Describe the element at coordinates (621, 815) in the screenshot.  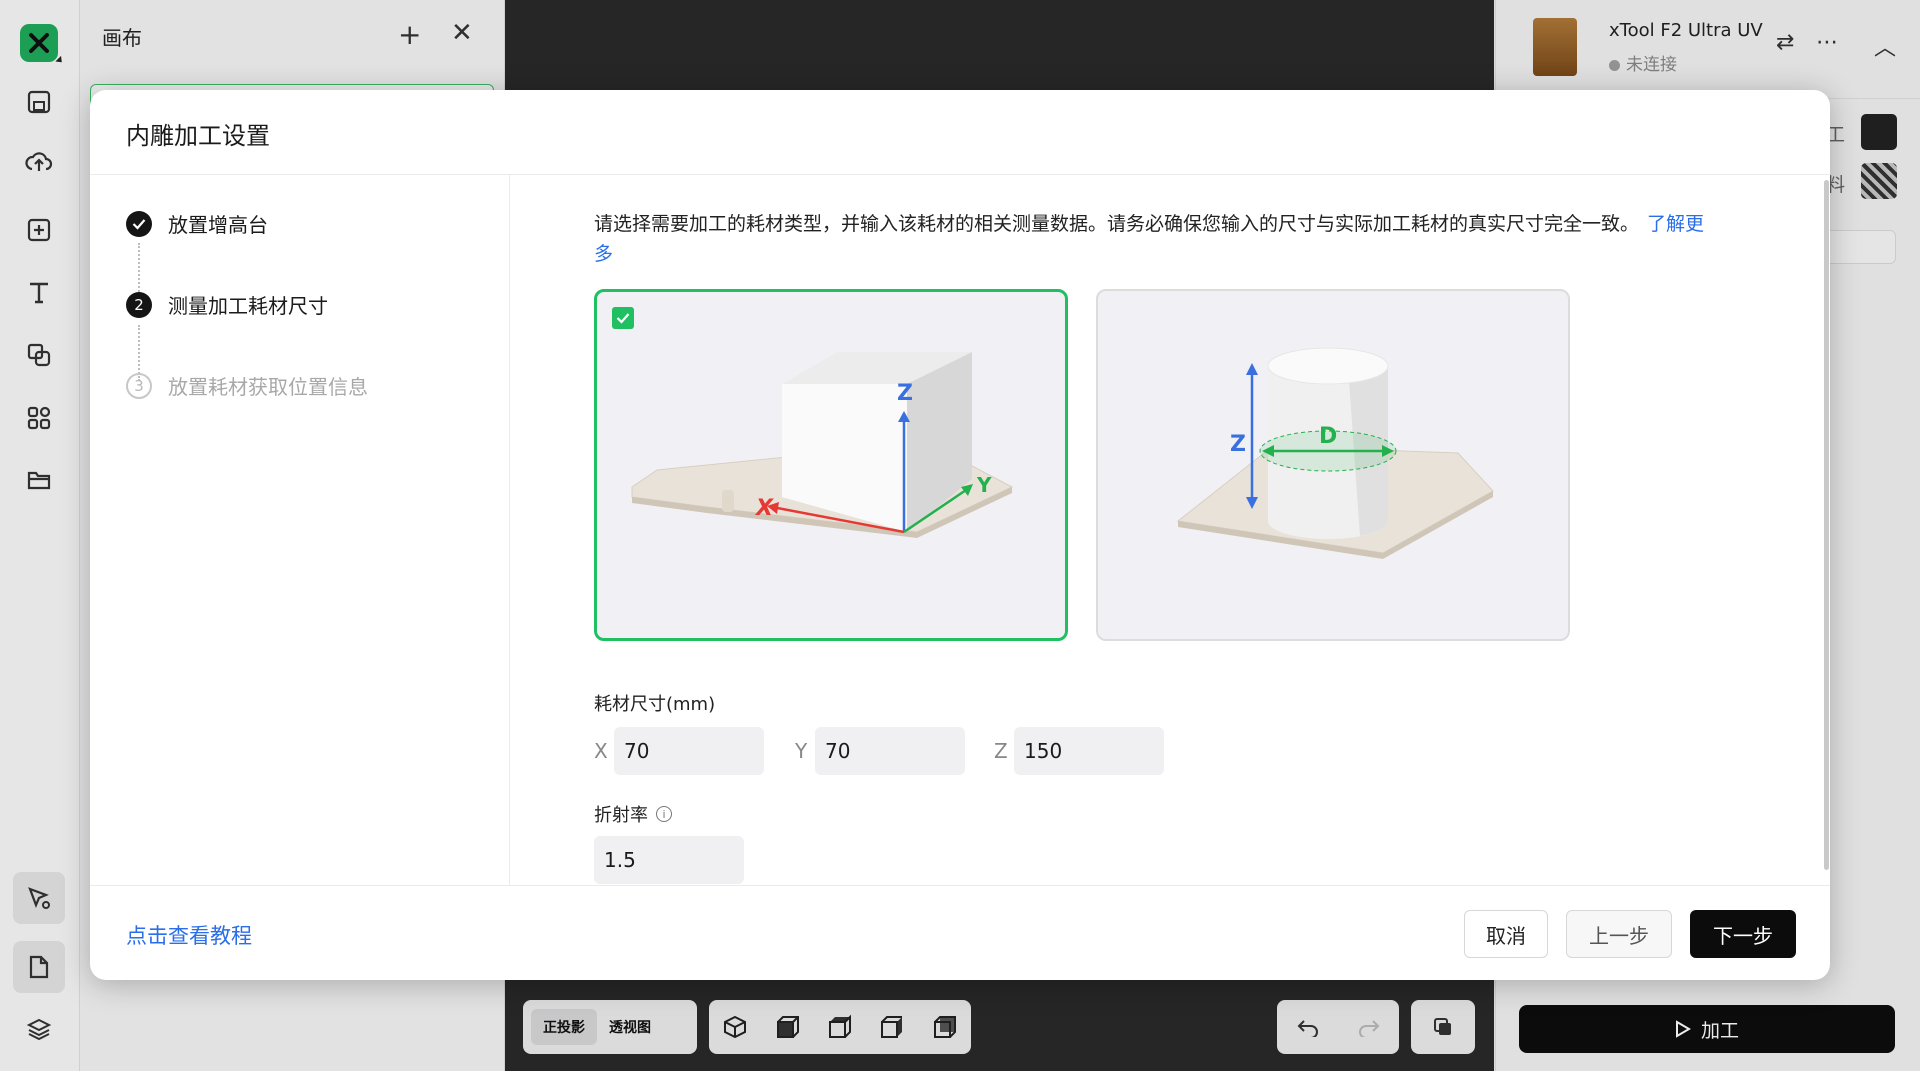
I see `refraction-label: 折射率` at that location.